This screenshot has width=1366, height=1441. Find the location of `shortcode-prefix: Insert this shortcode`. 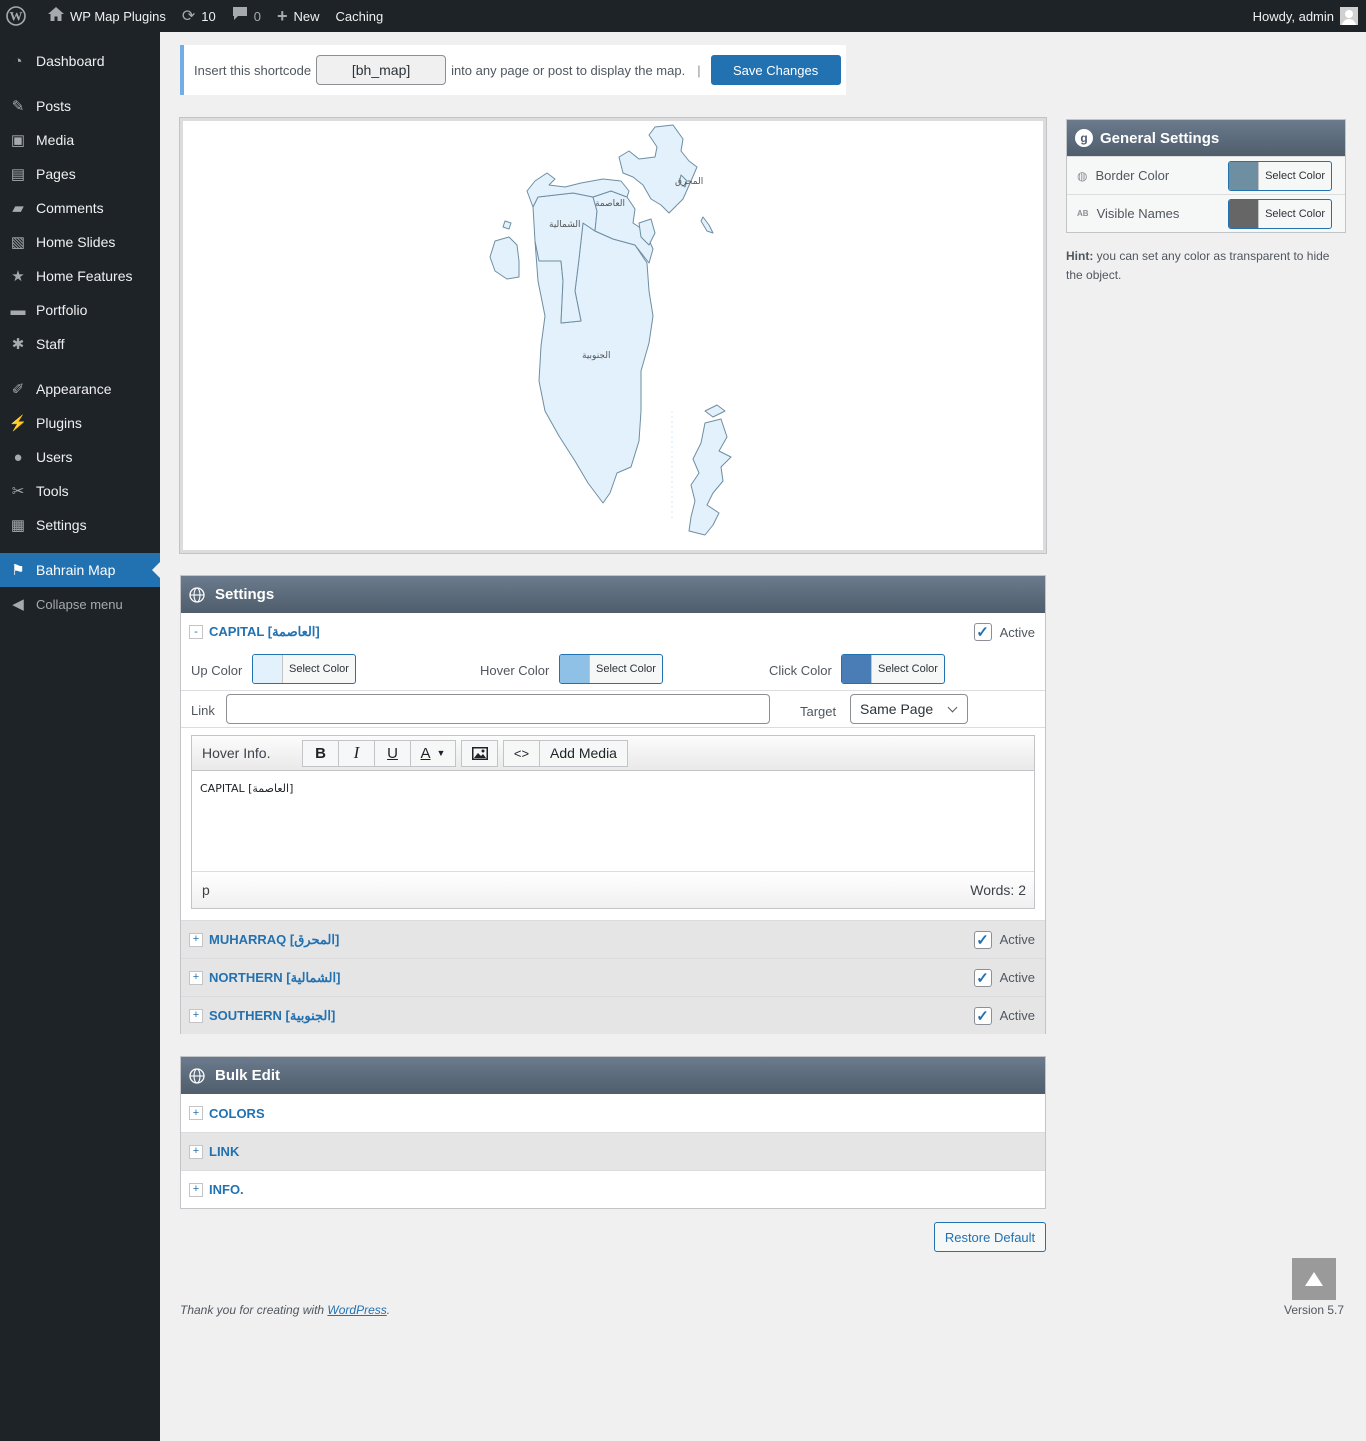

shortcode-prefix: Insert this shortcode is located at coordinates (253, 70).